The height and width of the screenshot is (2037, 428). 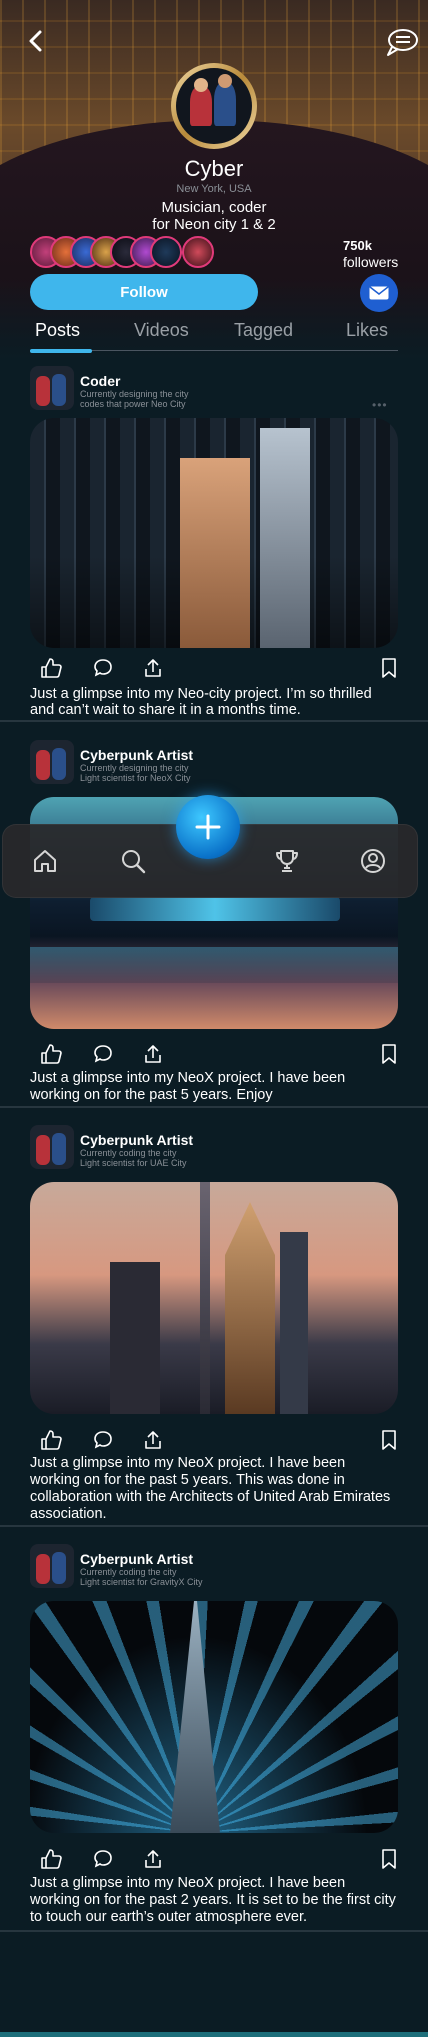 I want to click on follow-button: Follow, so click(x=144, y=292).